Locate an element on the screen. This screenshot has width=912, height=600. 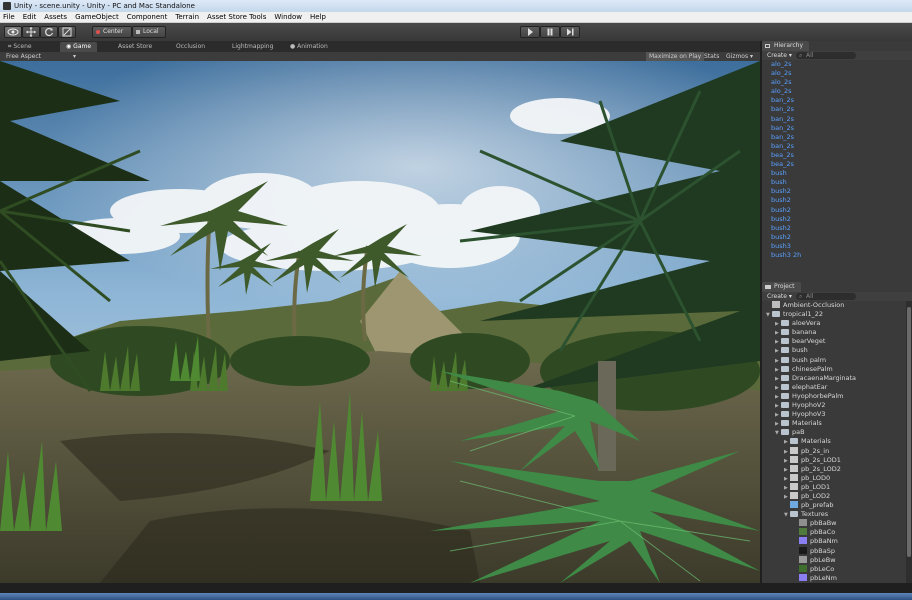
tab-lightmapping: Lightmapping is located at coordinates (252, 47).